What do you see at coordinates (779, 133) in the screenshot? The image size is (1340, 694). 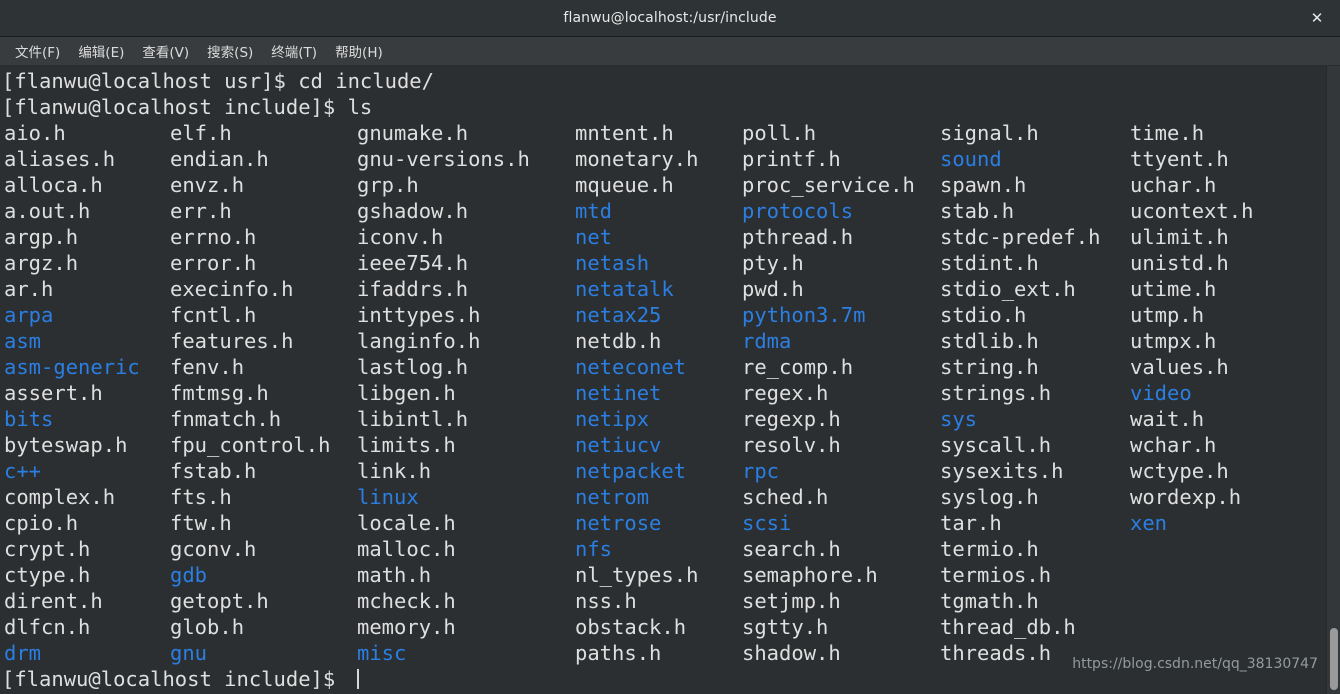 I see `listing-file: poll.h` at bounding box center [779, 133].